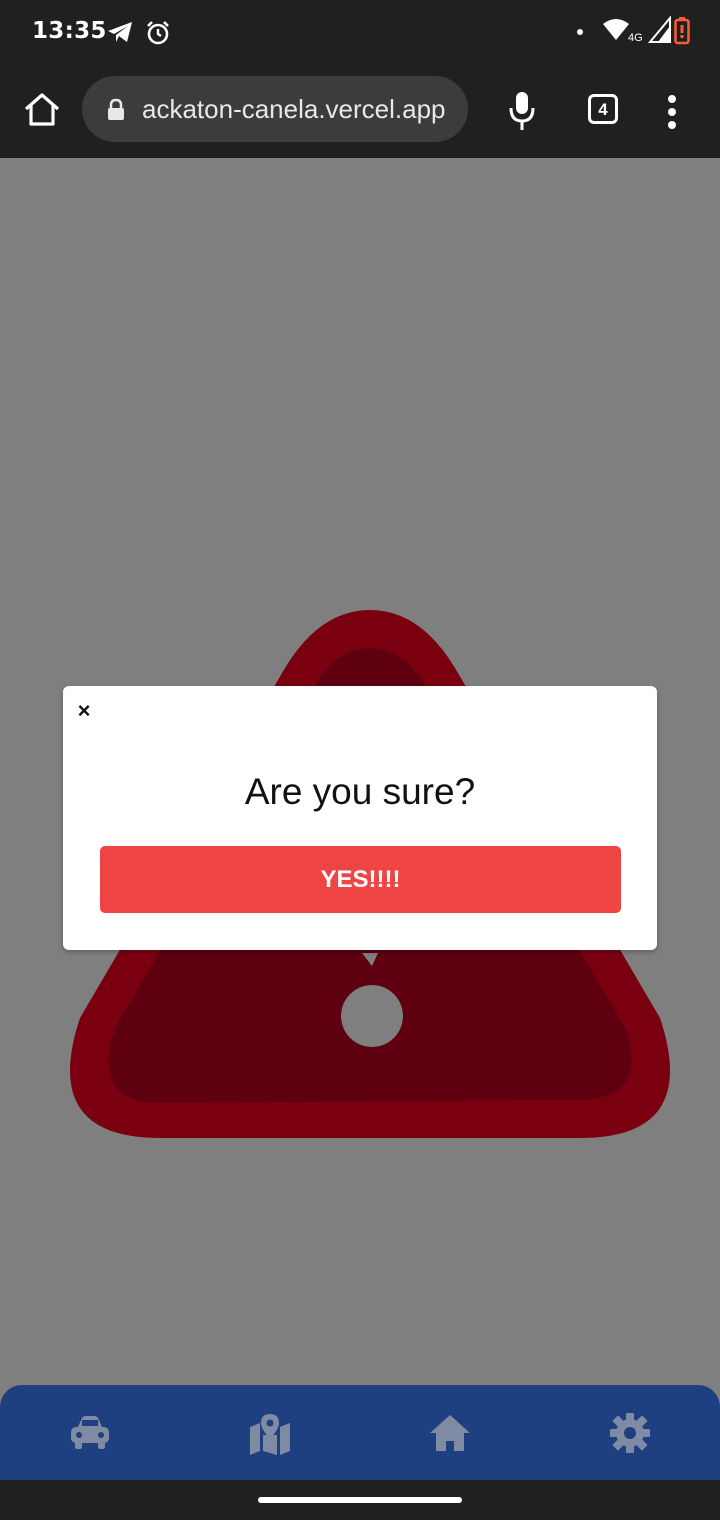  Describe the element at coordinates (84, 711) in the screenshot. I see `close-icon: ×` at that location.